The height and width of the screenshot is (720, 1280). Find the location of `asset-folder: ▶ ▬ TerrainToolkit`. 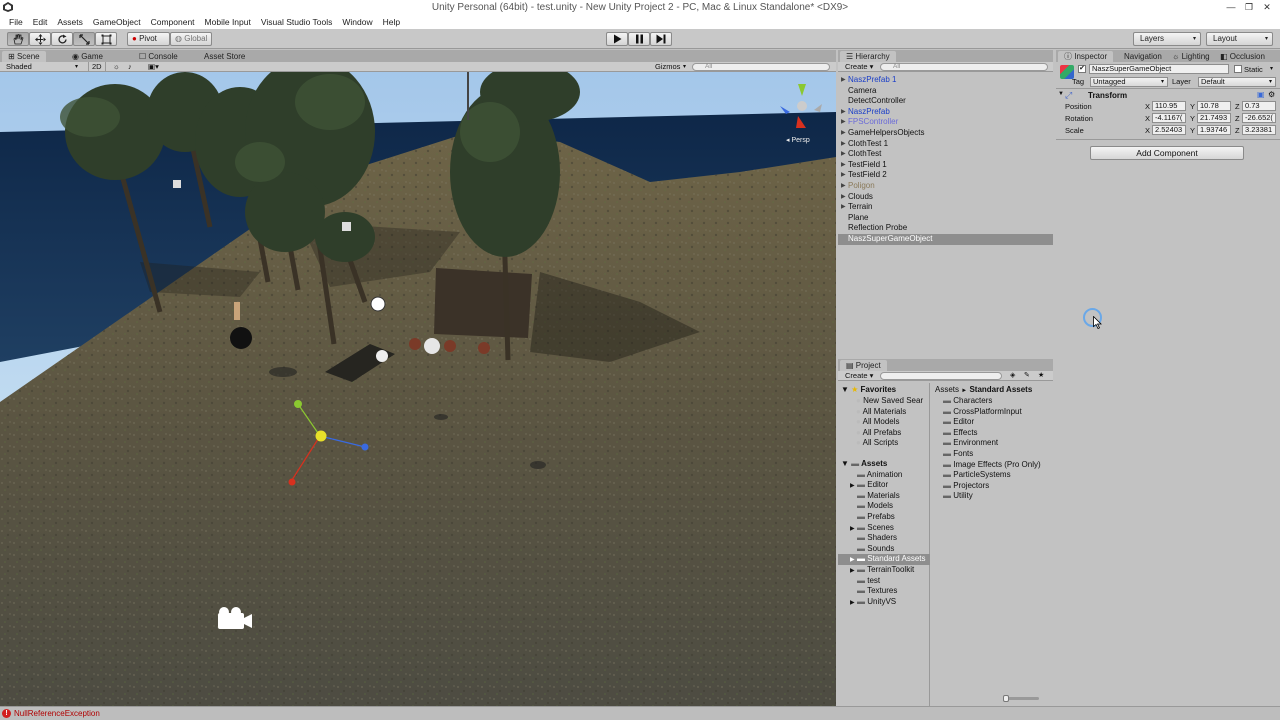

asset-folder: ▶ ▬ TerrainToolkit is located at coordinates (882, 569).